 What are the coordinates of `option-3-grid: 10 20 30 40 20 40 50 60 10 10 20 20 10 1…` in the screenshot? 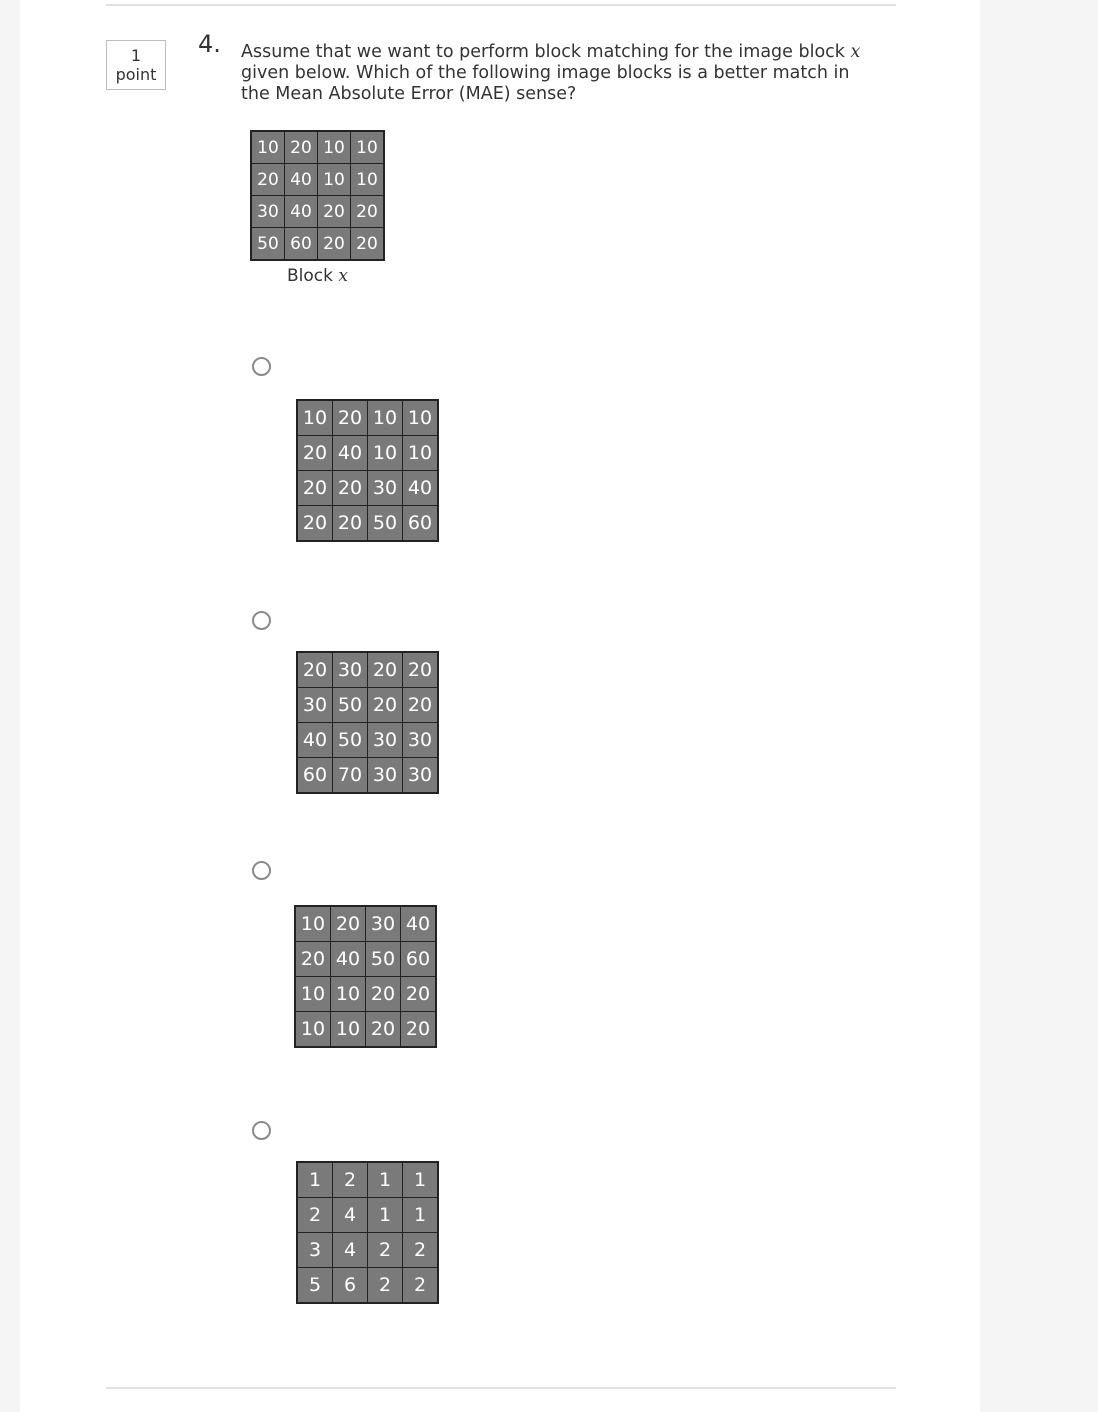 It's located at (365, 976).